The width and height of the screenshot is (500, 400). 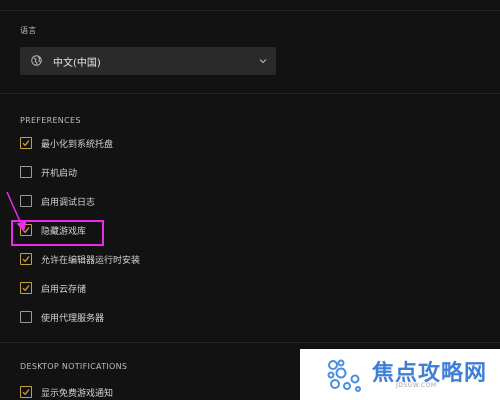 What do you see at coordinates (250, 10) in the screenshot?
I see `top-divider` at bounding box center [250, 10].